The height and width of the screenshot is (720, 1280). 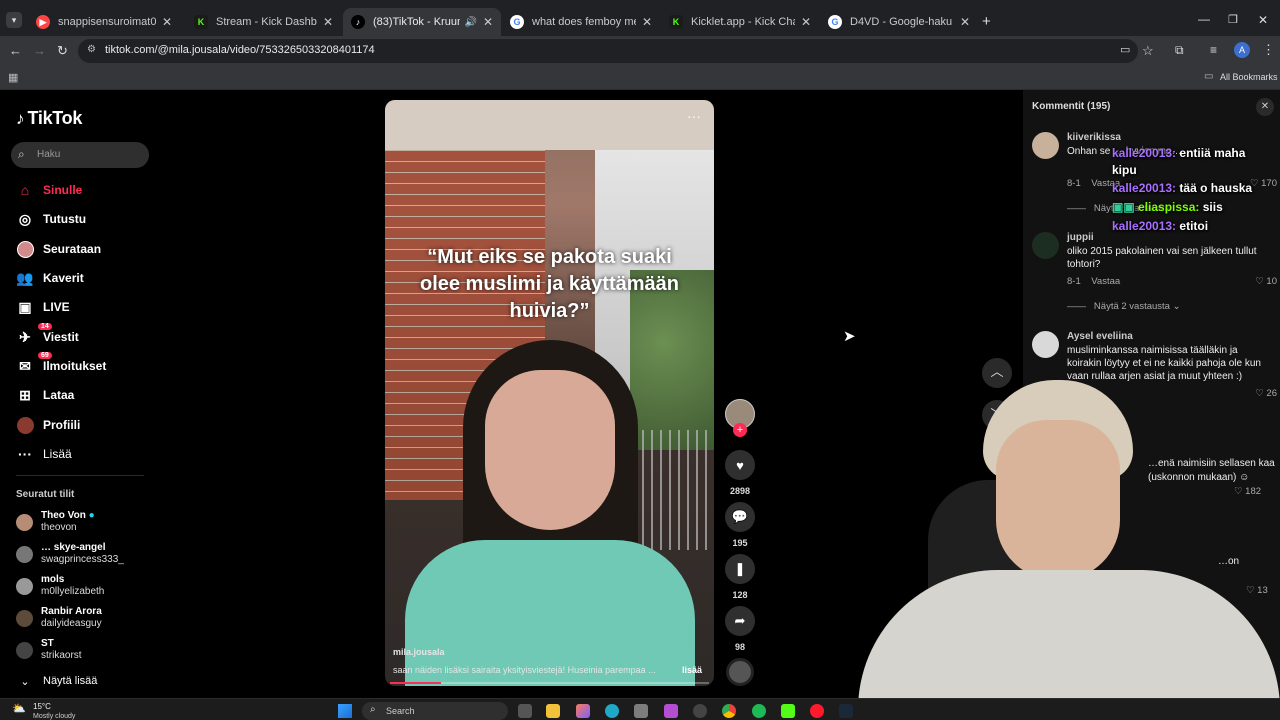 What do you see at coordinates (729, 711) in the screenshot?
I see `chrome-icon` at bounding box center [729, 711].